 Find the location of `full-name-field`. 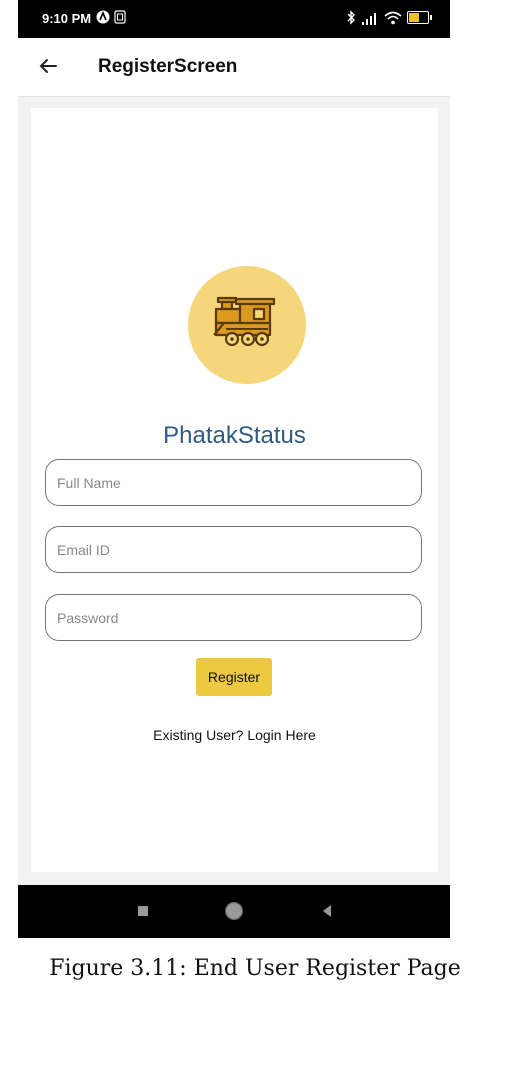

full-name-field is located at coordinates (233, 482).